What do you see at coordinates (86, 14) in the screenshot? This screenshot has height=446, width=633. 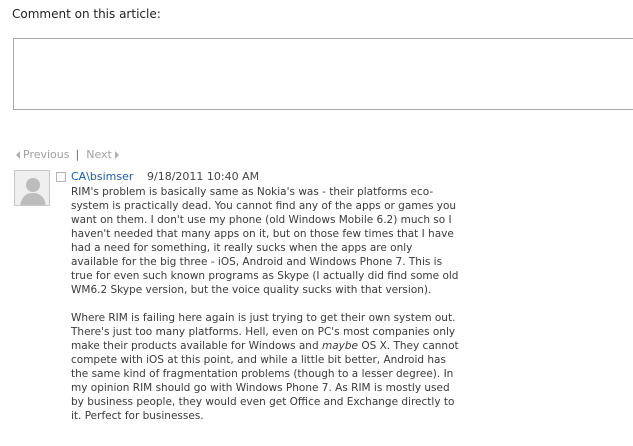 I see `comment-heading: Comment on this article:` at bounding box center [86, 14].